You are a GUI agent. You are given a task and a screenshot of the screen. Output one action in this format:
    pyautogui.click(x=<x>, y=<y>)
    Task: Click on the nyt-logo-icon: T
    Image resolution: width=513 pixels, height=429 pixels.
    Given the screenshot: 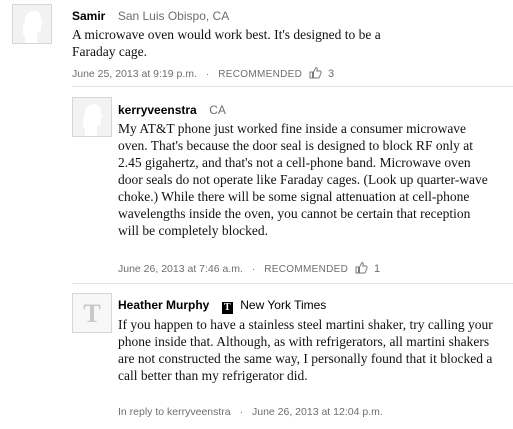 What is the action you would take?
    pyautogui.click(x=92, y=313)
    